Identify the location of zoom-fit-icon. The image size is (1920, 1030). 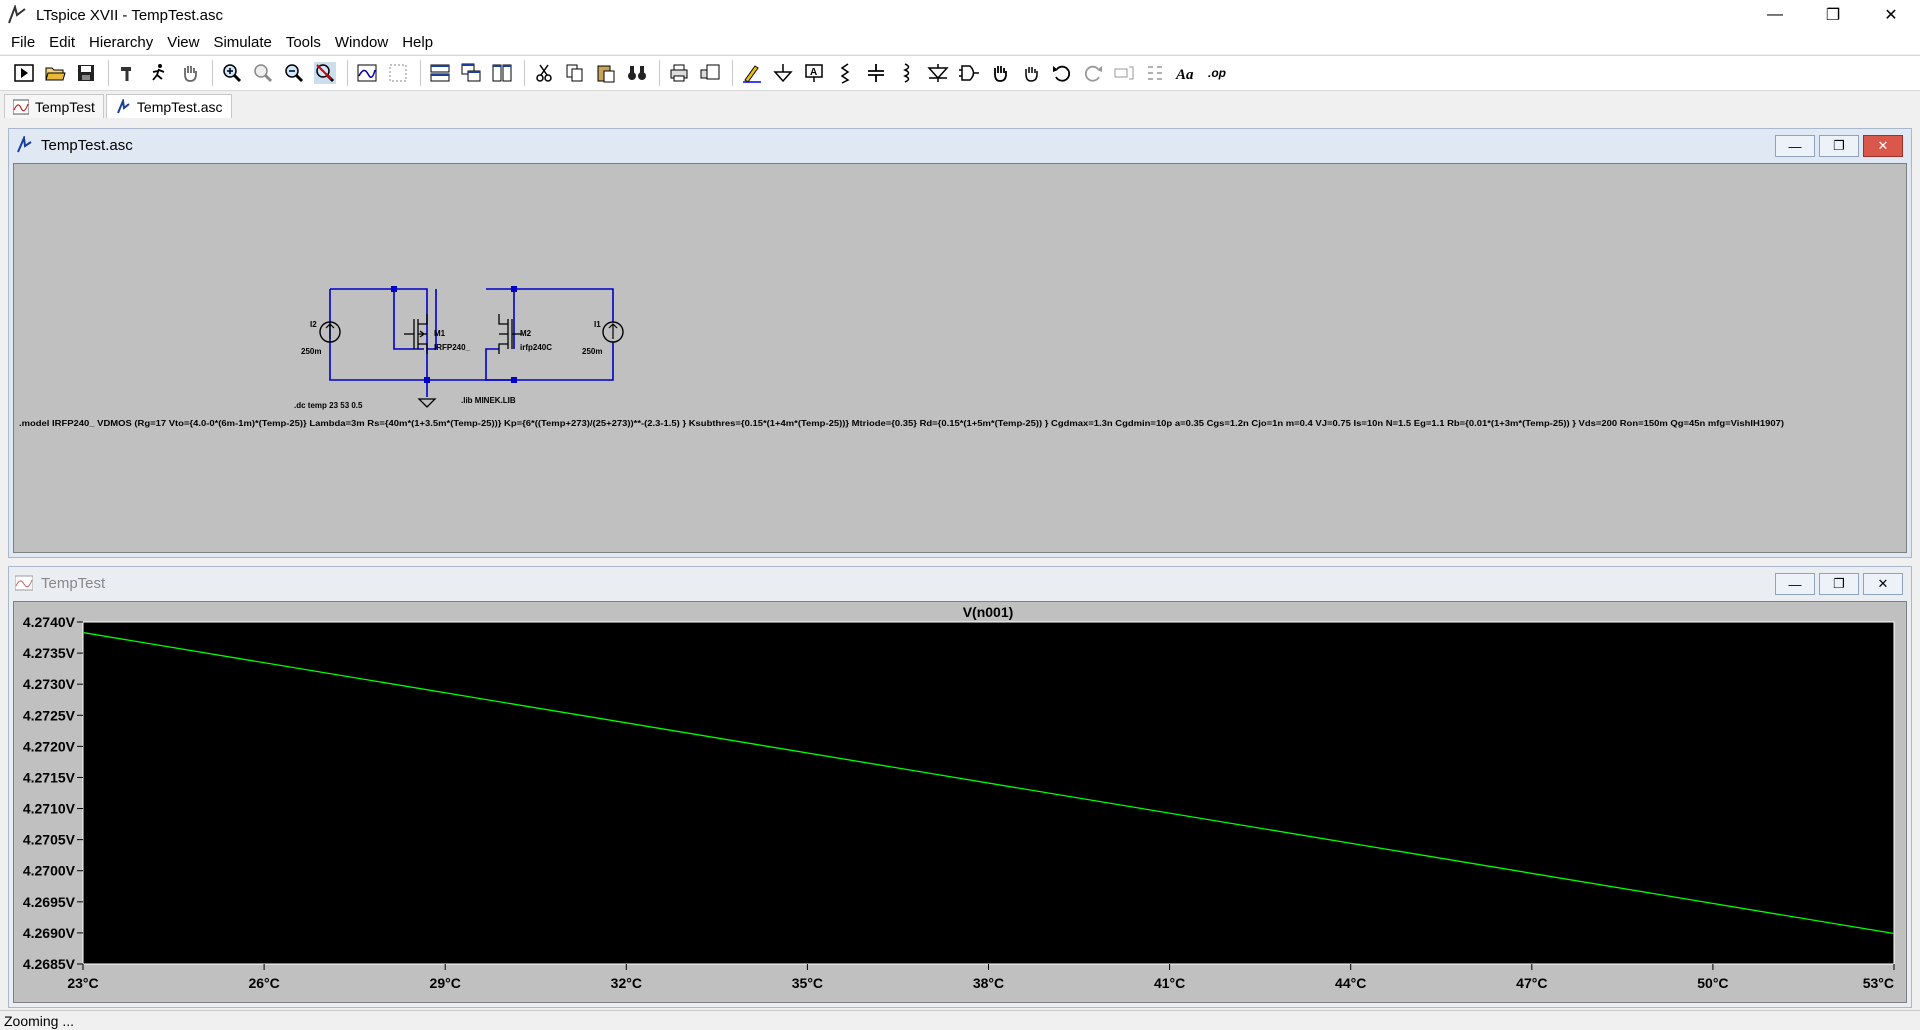
(263, 73).